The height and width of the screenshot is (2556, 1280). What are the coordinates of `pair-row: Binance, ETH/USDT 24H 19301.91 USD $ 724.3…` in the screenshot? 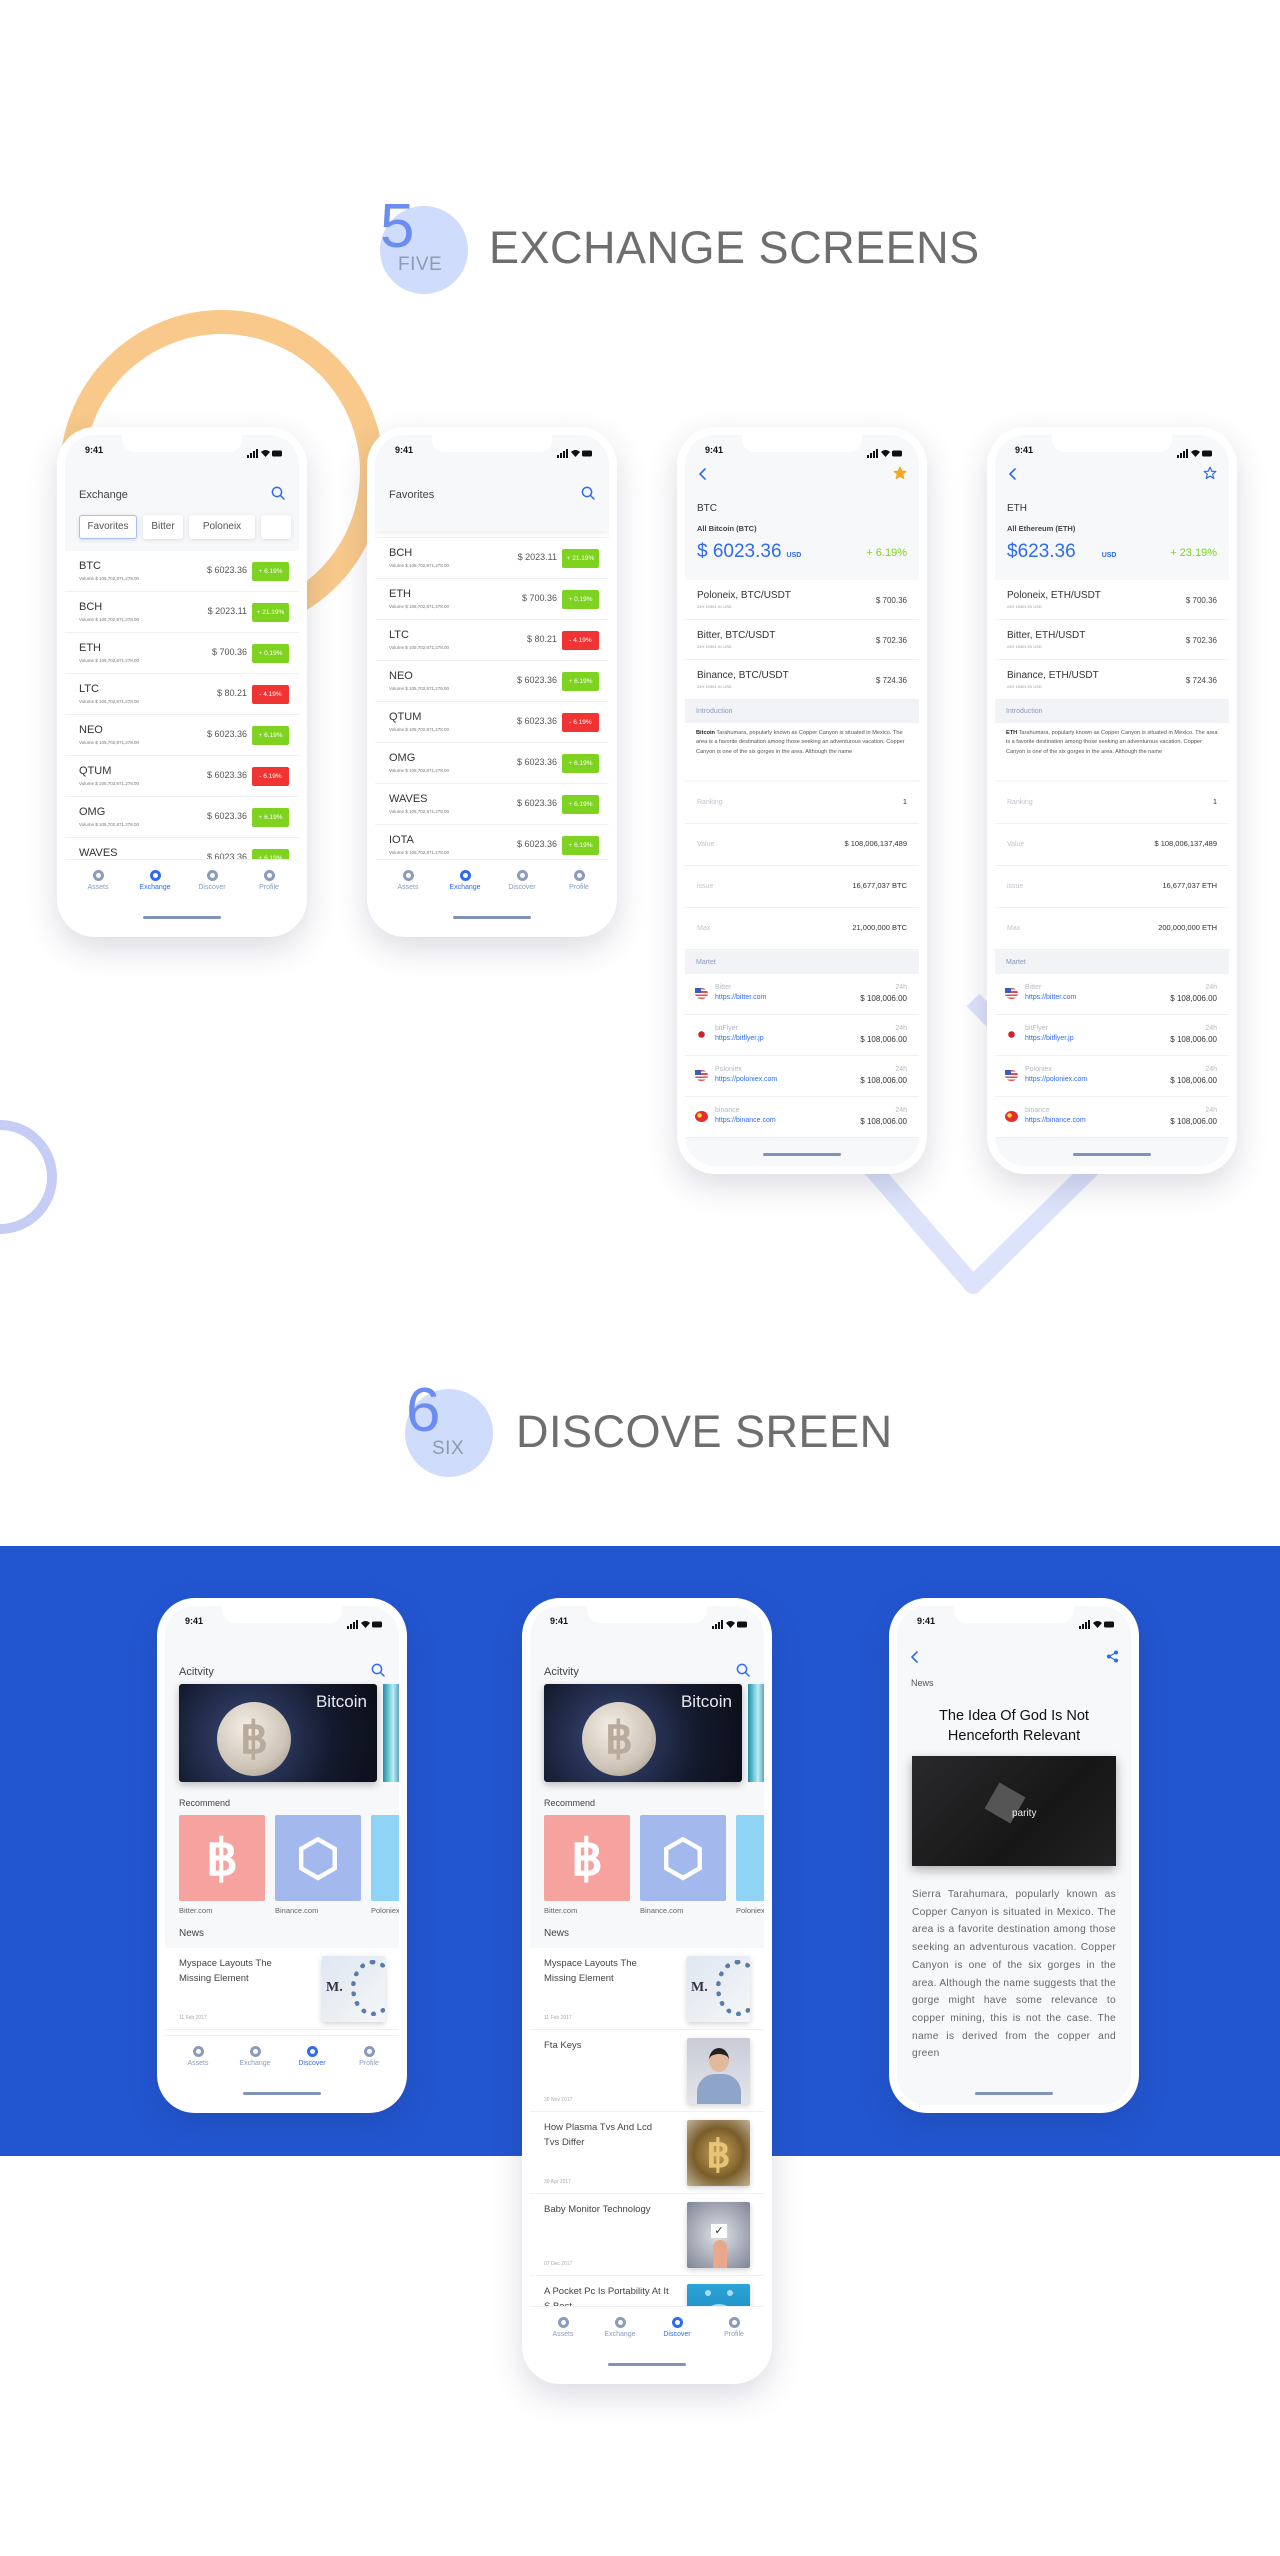 It's located at (1112, 680).